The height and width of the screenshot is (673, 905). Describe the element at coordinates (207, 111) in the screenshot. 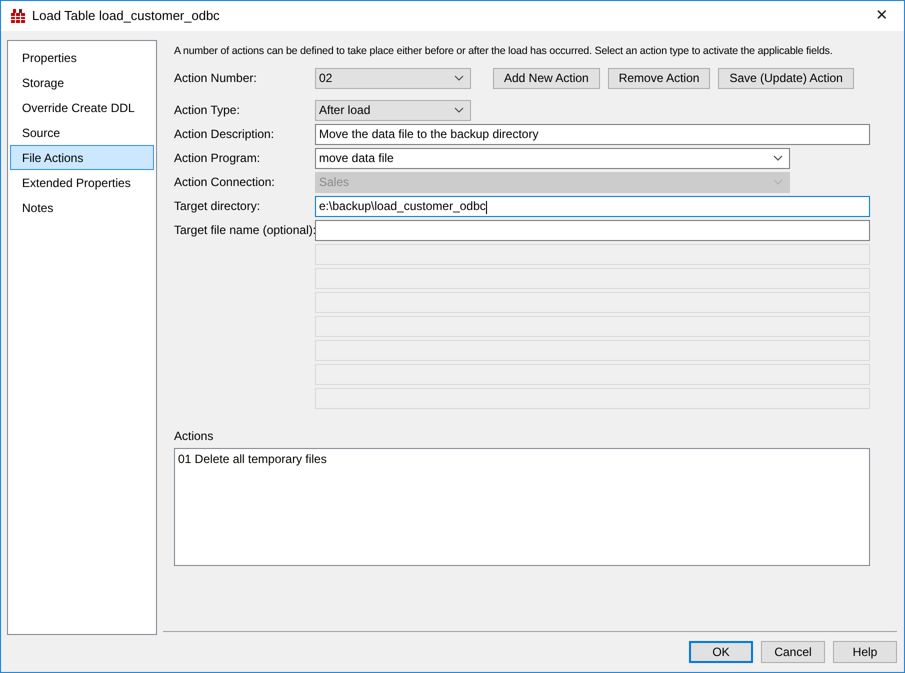

I see `field-label: Action Type:` at that location.